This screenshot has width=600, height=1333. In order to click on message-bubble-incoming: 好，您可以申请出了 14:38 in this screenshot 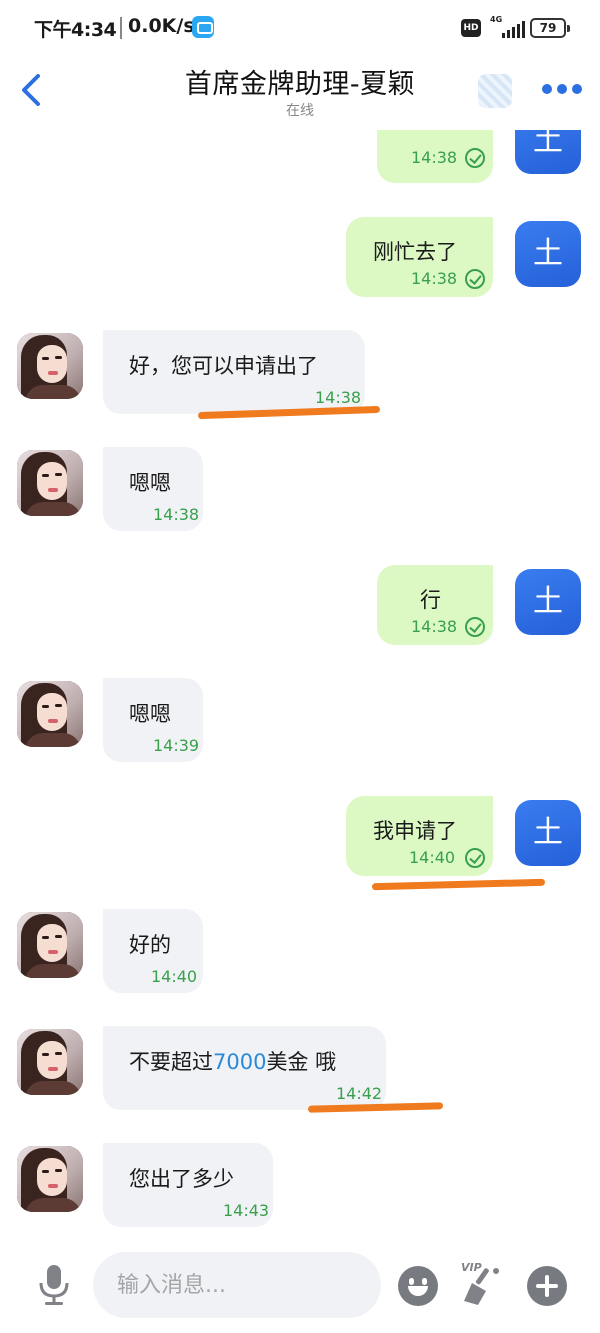, I will do `click(234, 372)`.